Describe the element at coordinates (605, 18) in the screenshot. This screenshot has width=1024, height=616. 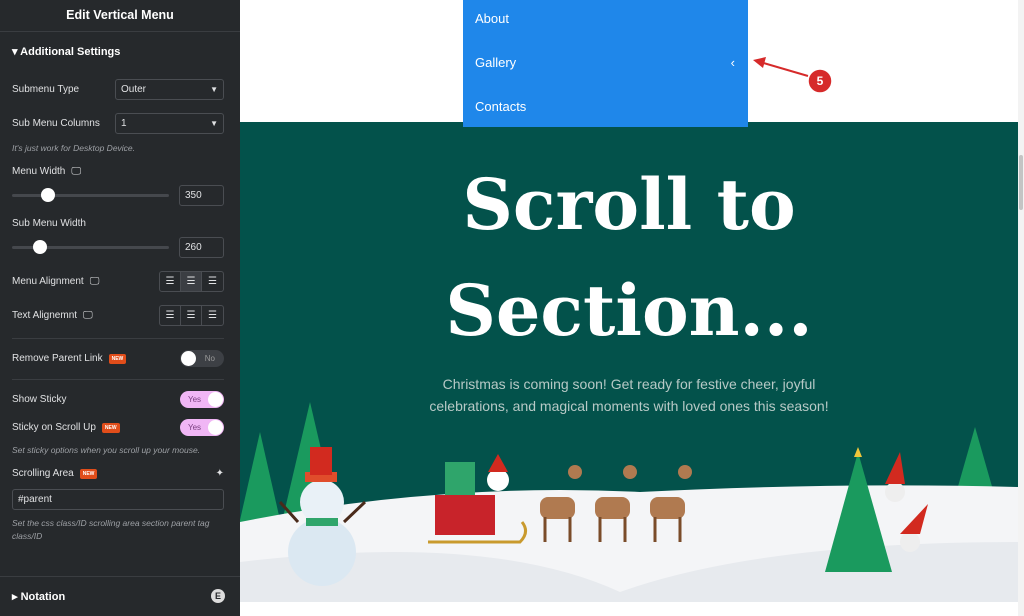
I see `menu-item-about: About` at that location.